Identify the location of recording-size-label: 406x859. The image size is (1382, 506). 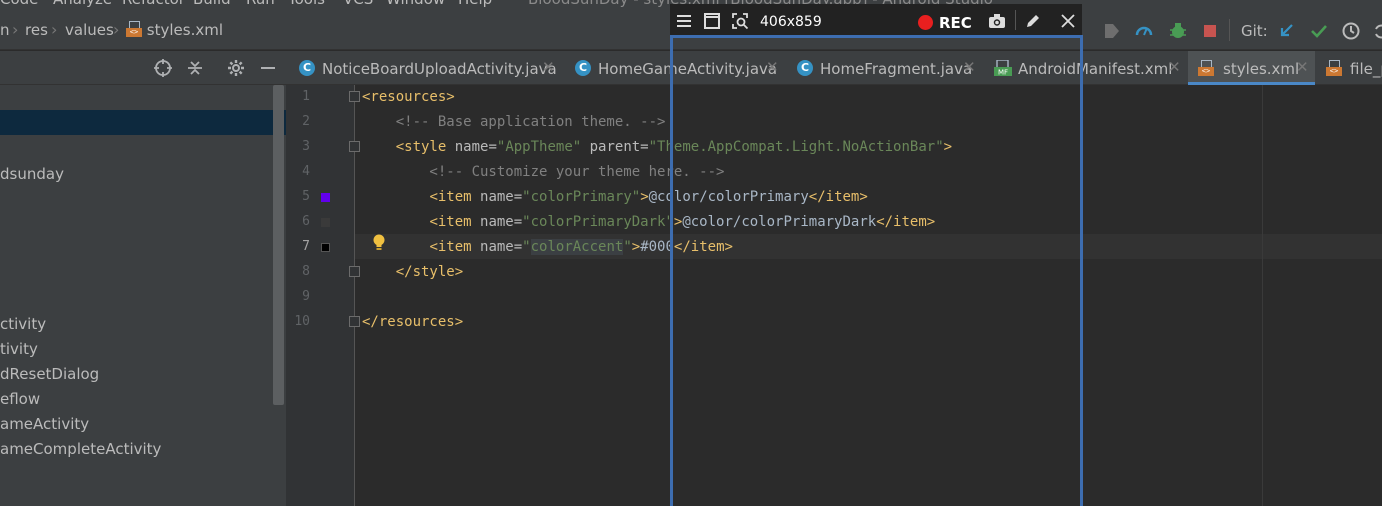
(791, 22).